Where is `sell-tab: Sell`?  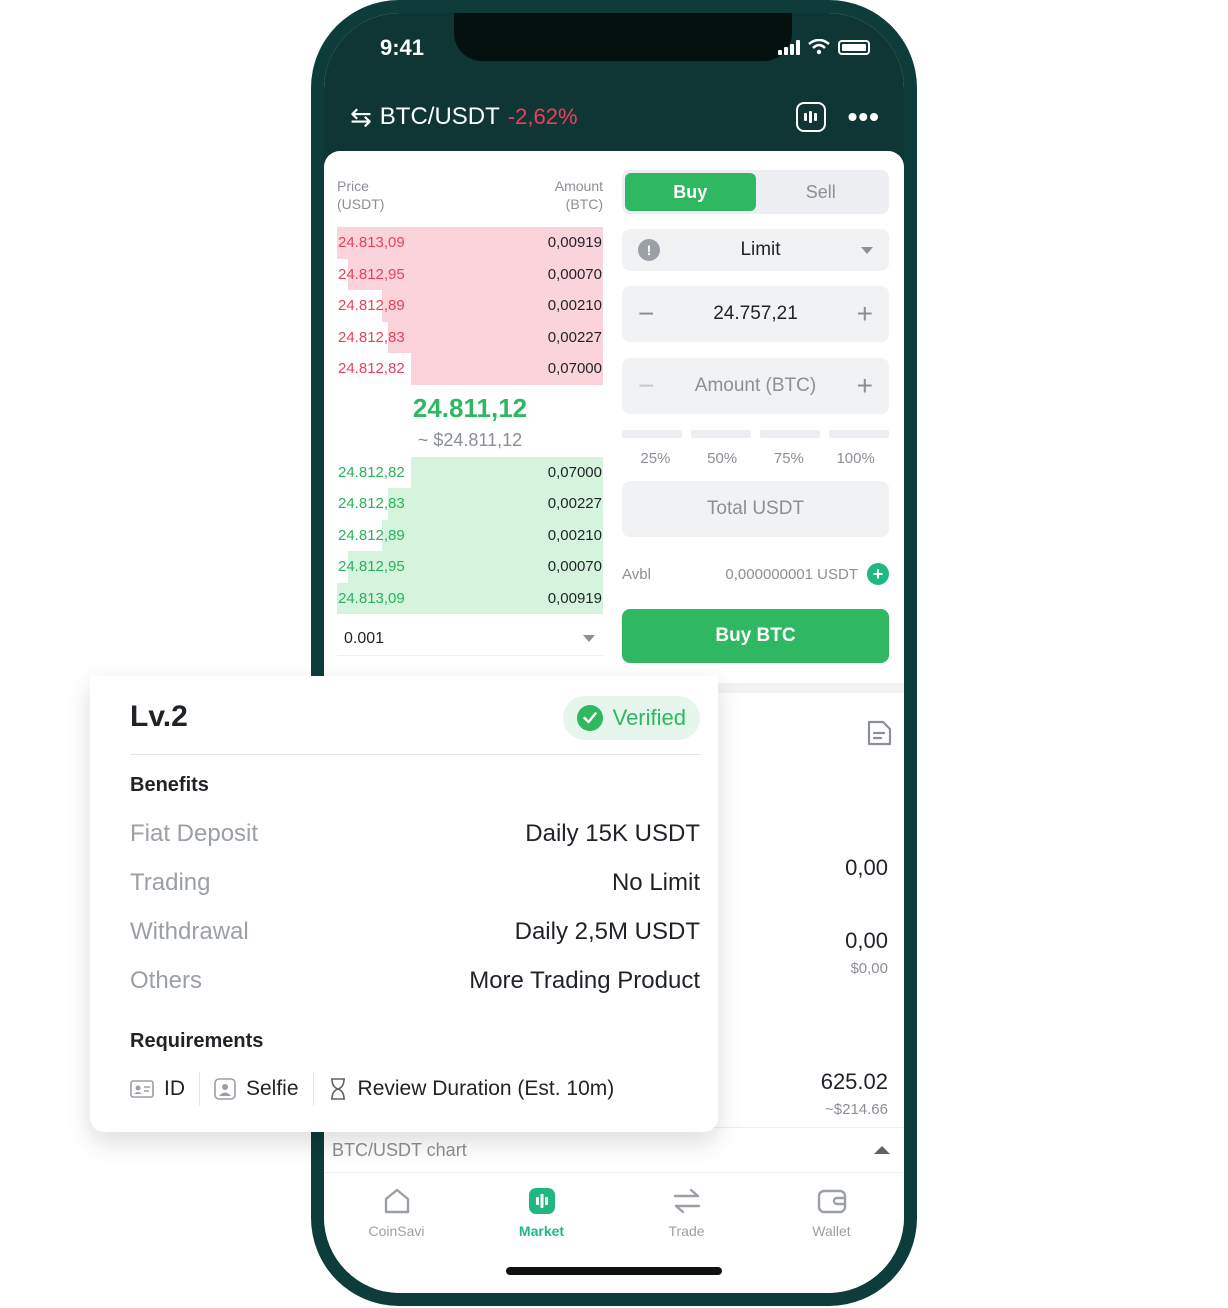
sell-tab: Sell is located at coordinates (821, 192).